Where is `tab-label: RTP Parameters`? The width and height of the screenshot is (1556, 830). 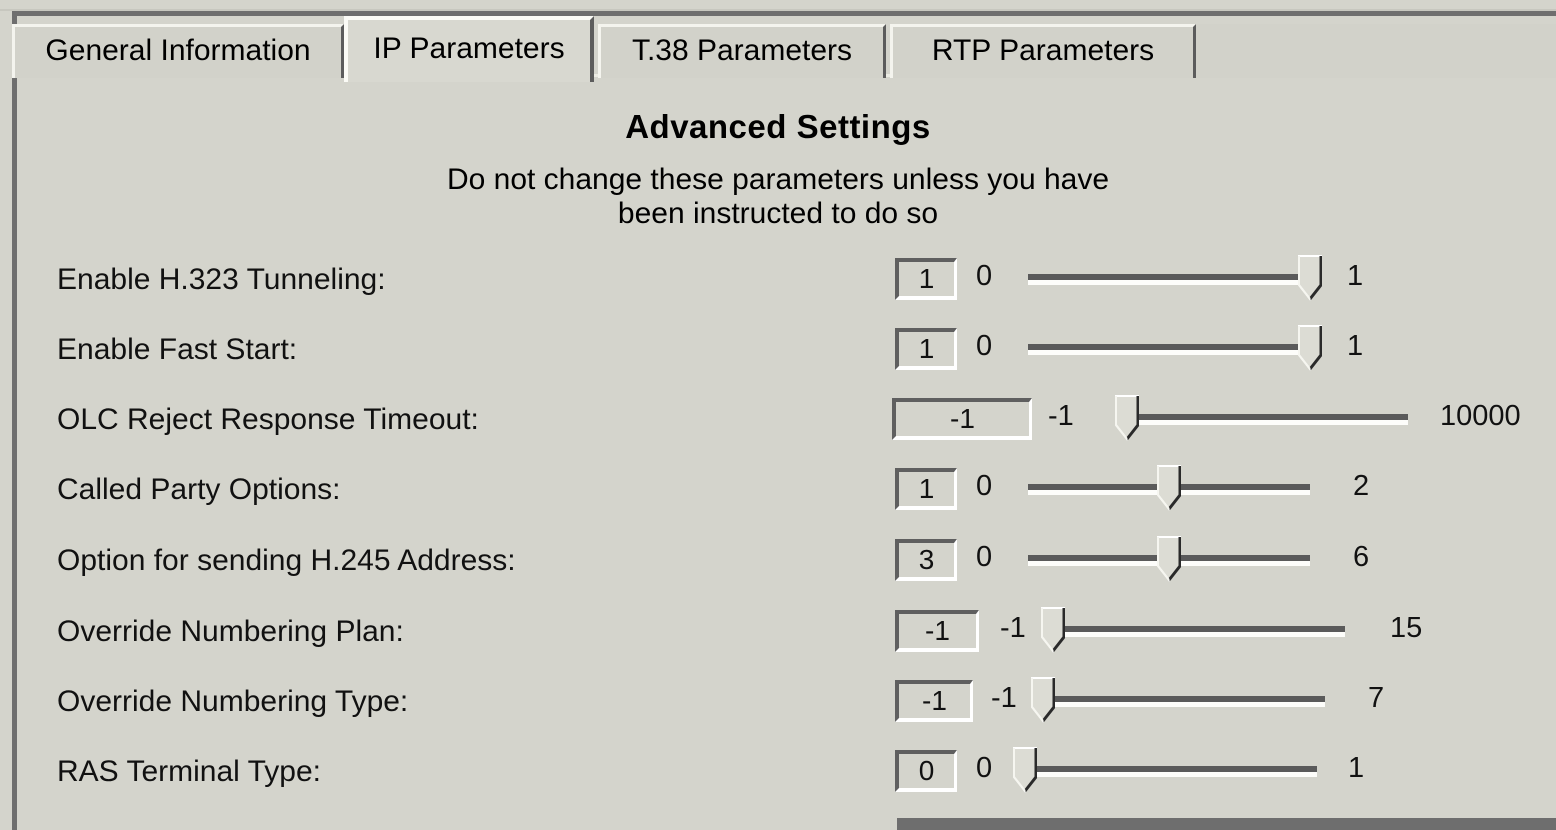 tab-label: RTP Parameters is located at coordinates (1043, 50).